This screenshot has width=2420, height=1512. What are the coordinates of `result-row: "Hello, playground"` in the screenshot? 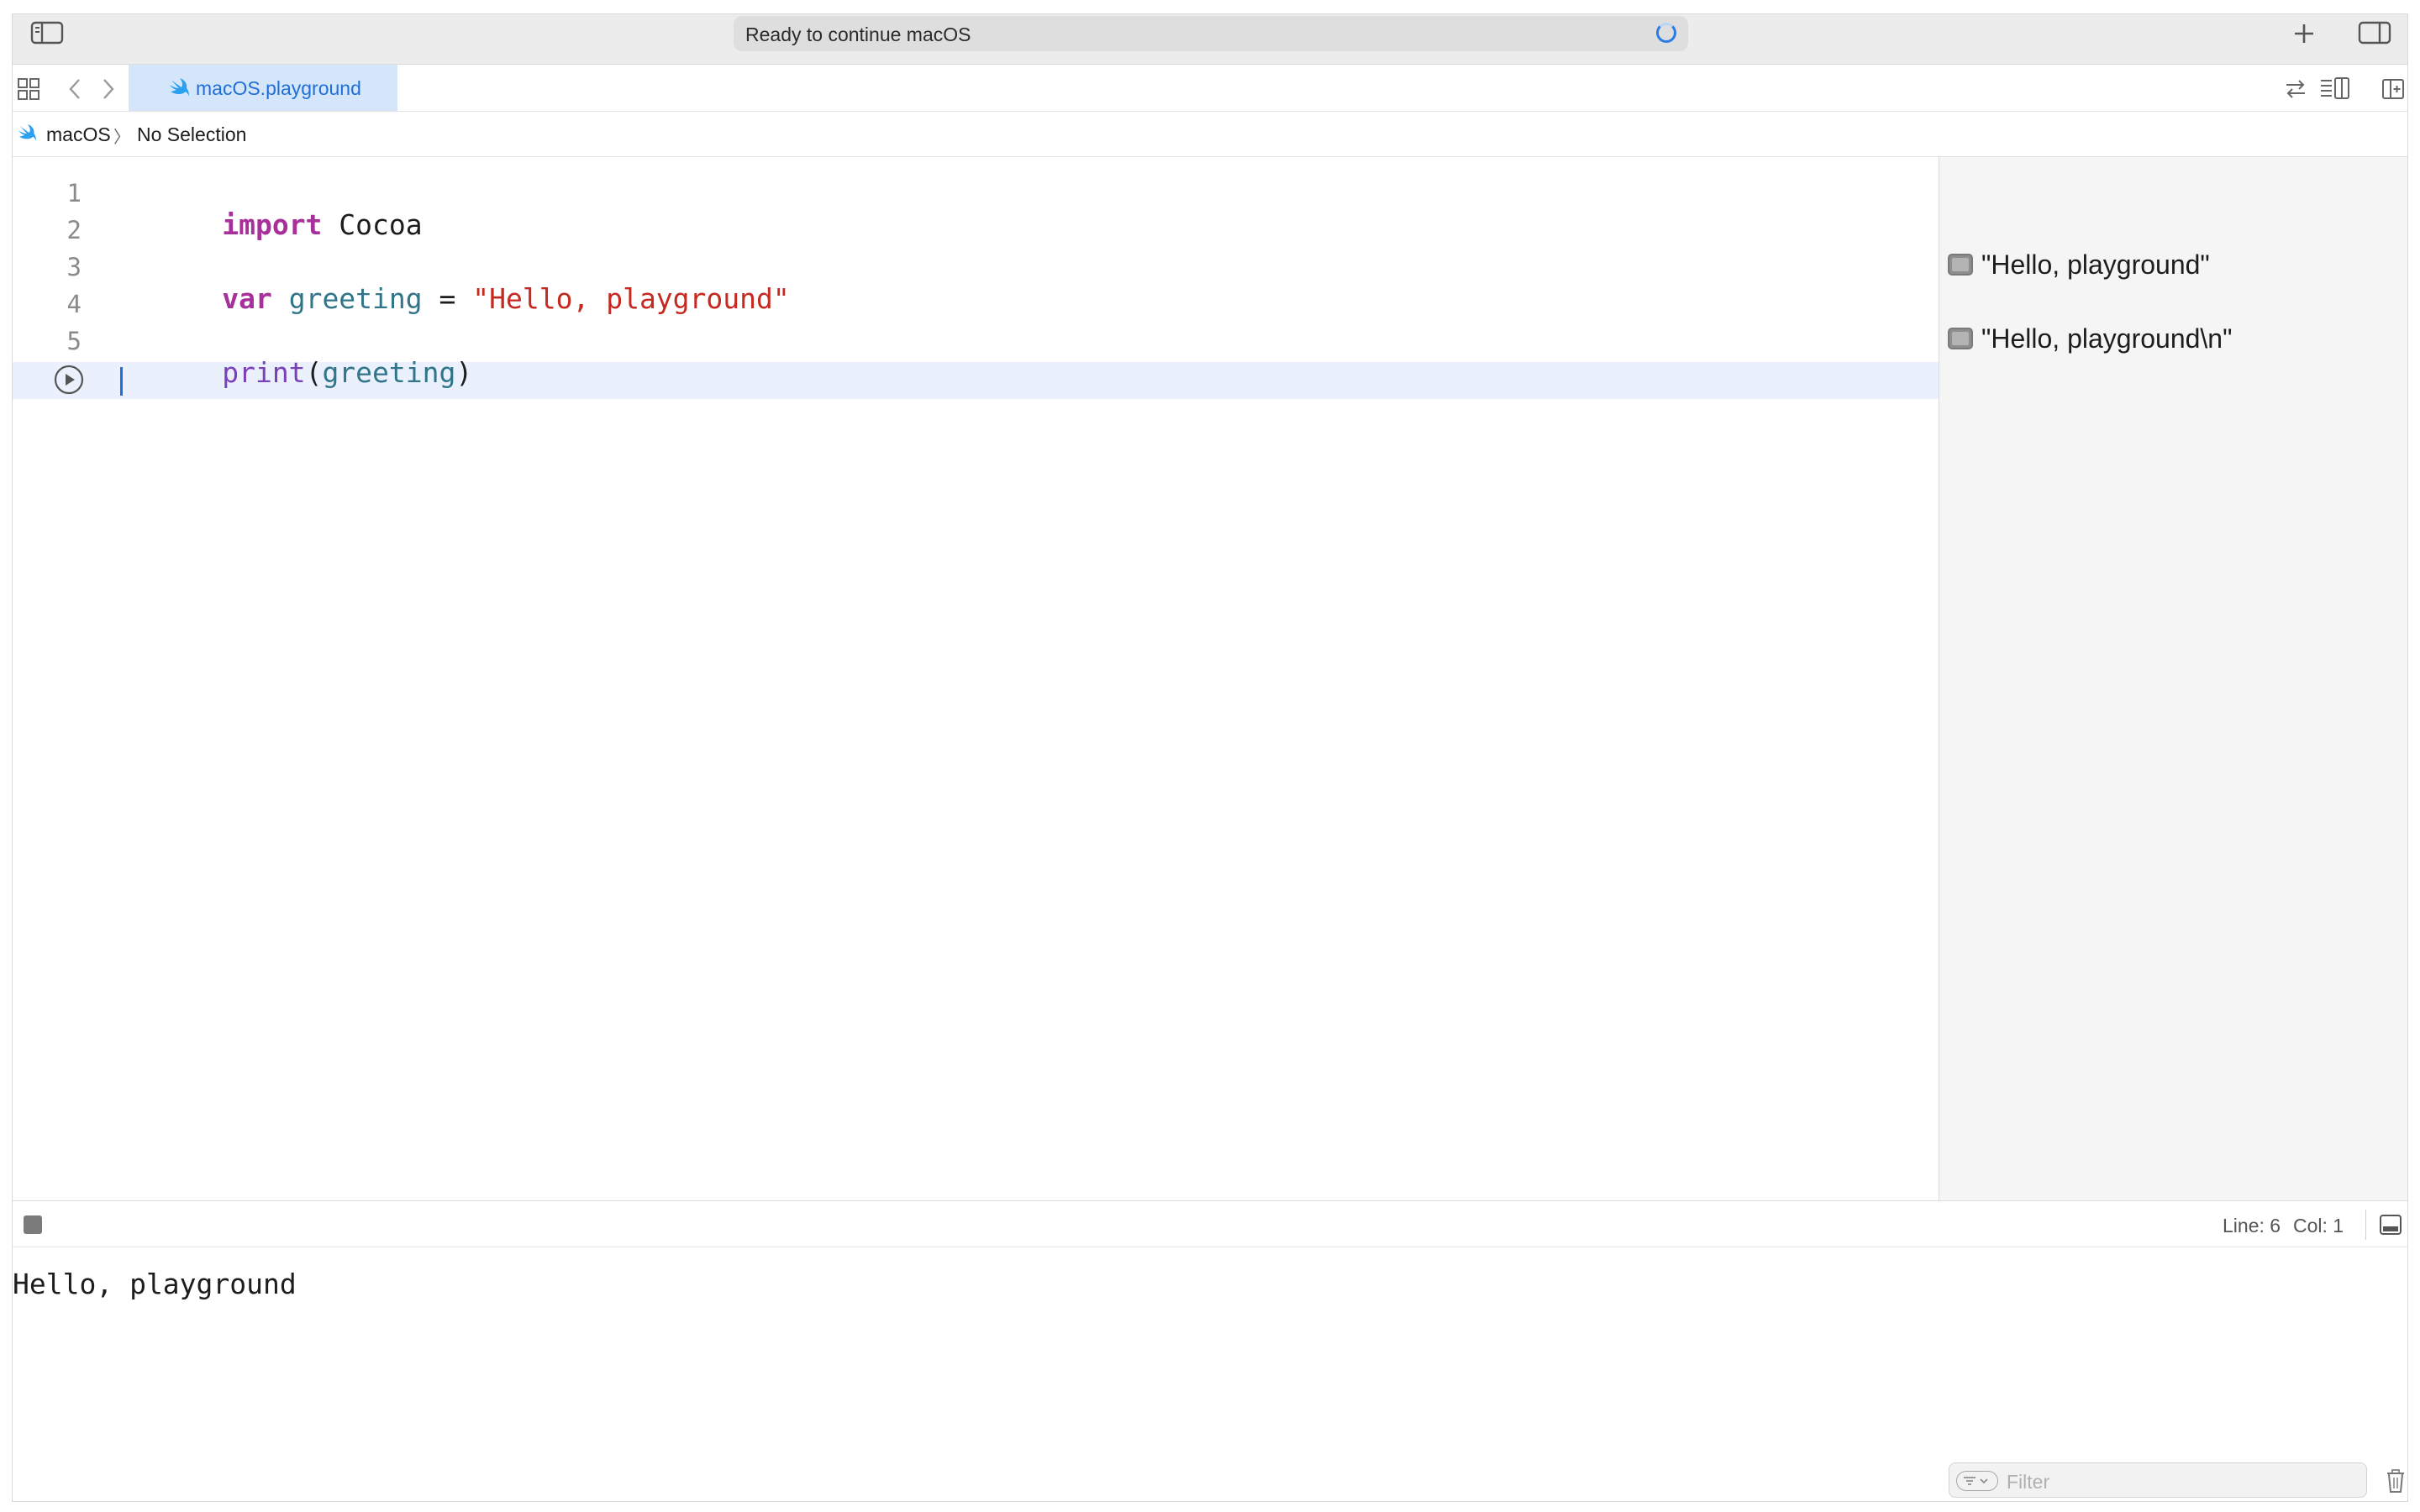 It's located at (2079, 264).